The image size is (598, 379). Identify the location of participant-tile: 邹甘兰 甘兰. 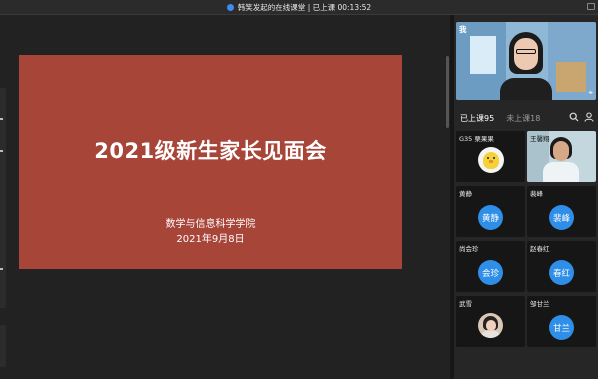
(561, 321).